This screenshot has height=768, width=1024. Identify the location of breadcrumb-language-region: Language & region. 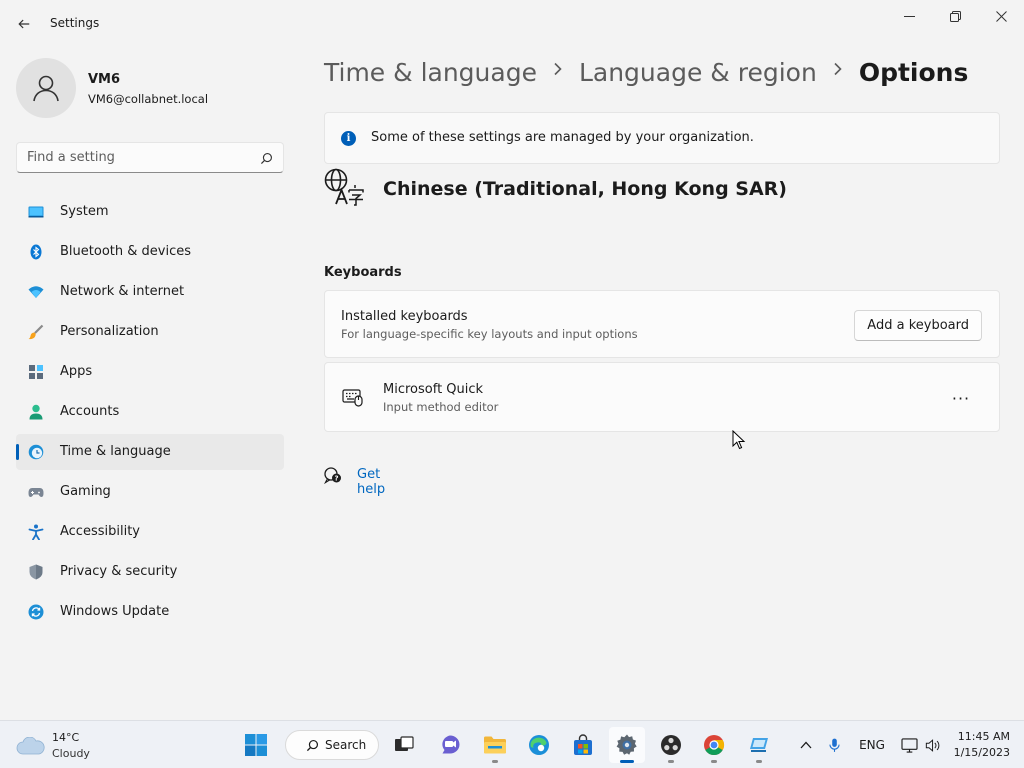
(698, 72).